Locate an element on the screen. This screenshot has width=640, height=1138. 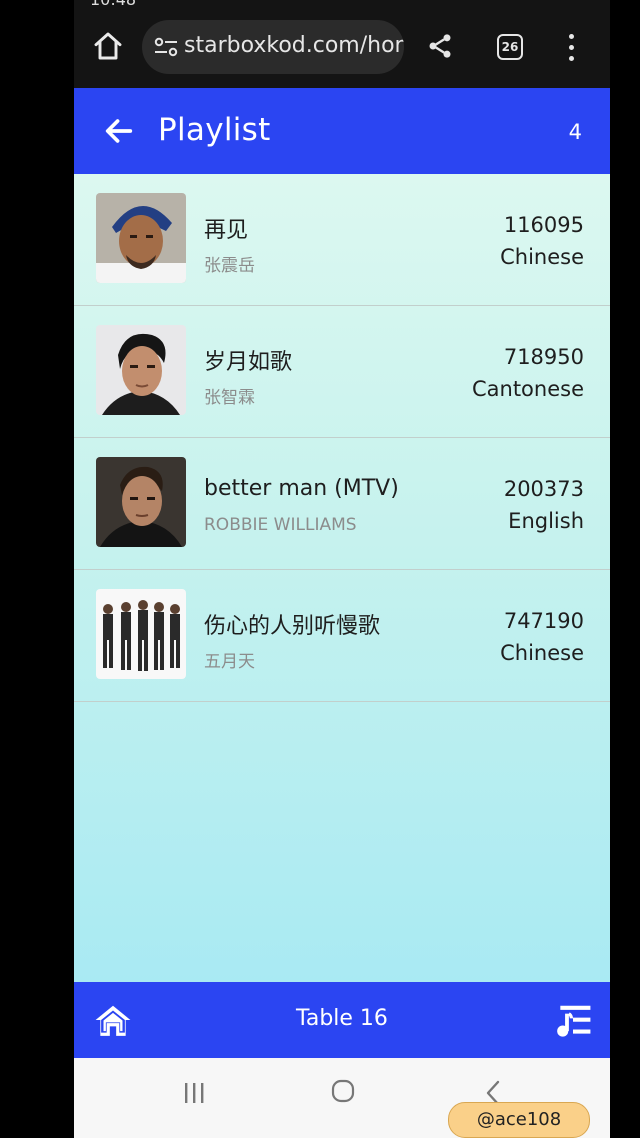
song-play-count: 116095 is located at coordinates (543, 225).